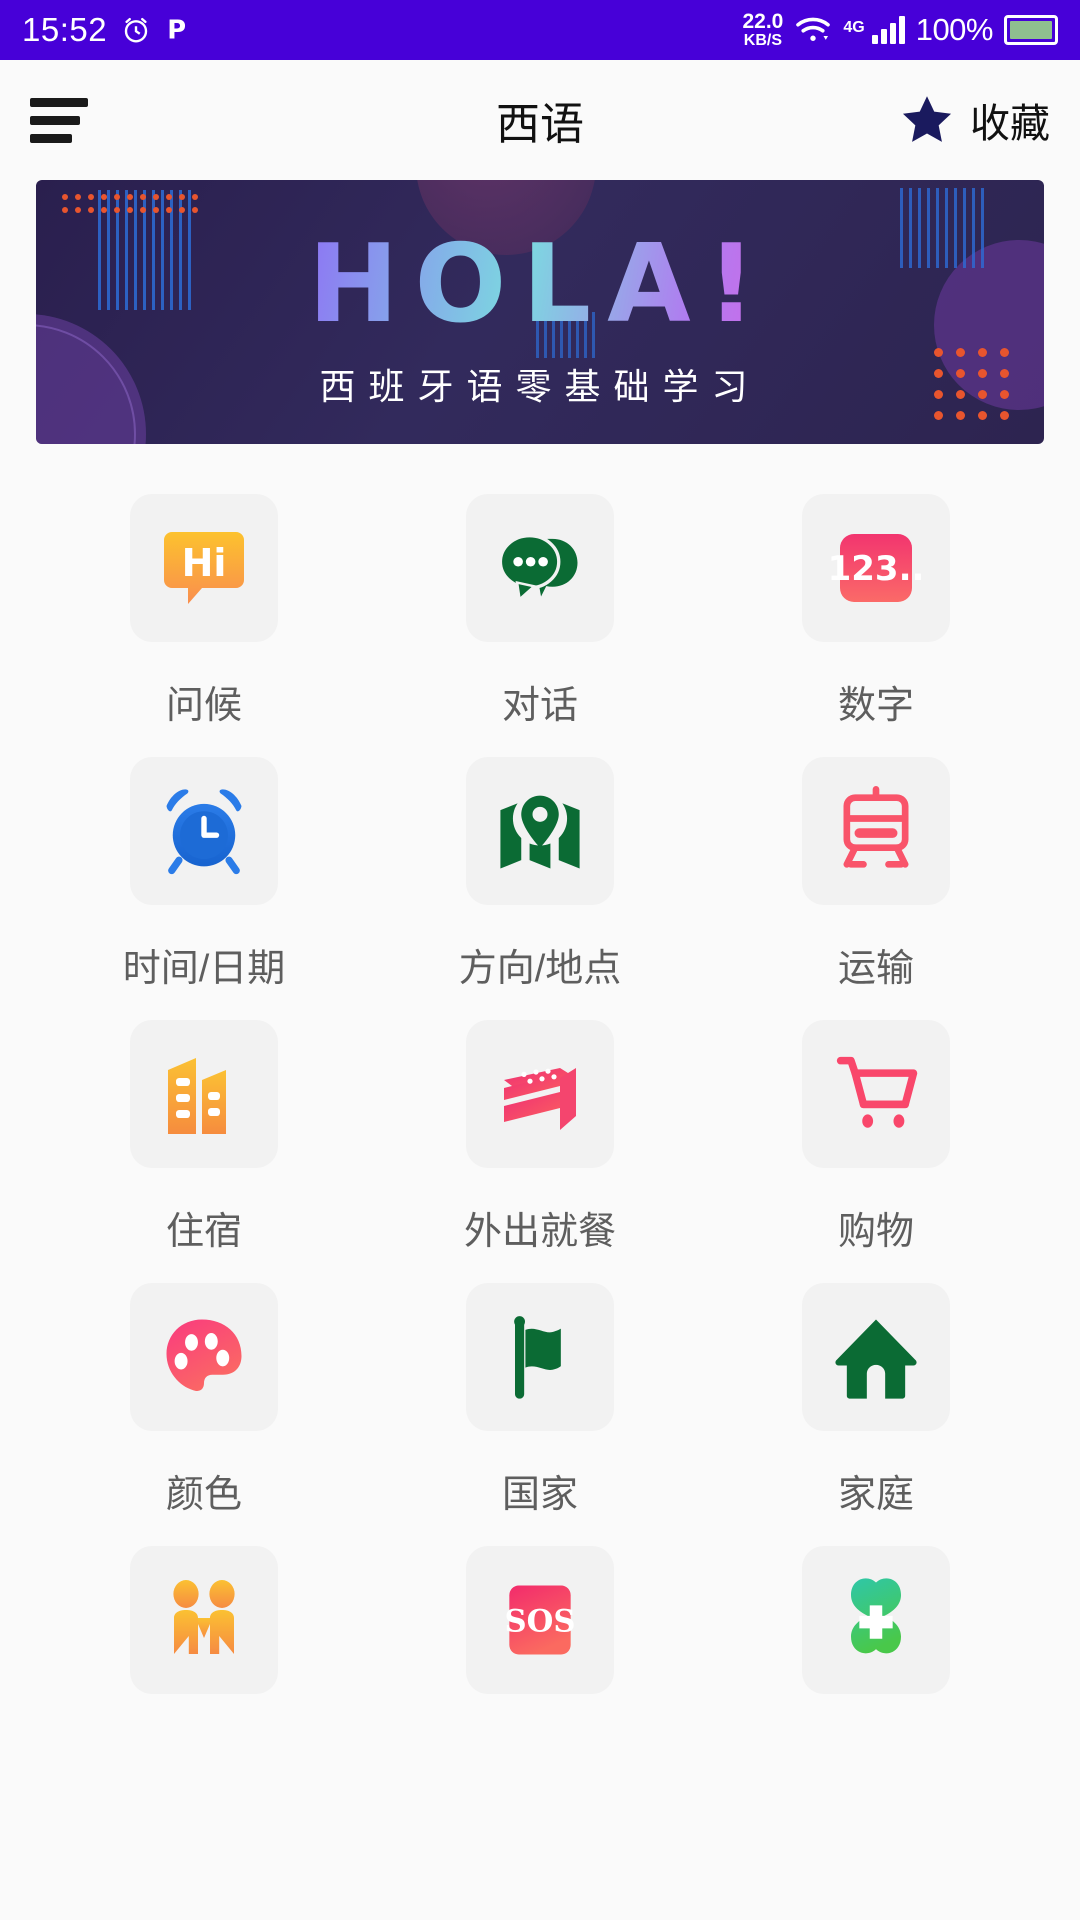 Image resolution: width=1080 pixels, height=1920 pixels. I want to click on category-label: 运输, so click(875, 969).